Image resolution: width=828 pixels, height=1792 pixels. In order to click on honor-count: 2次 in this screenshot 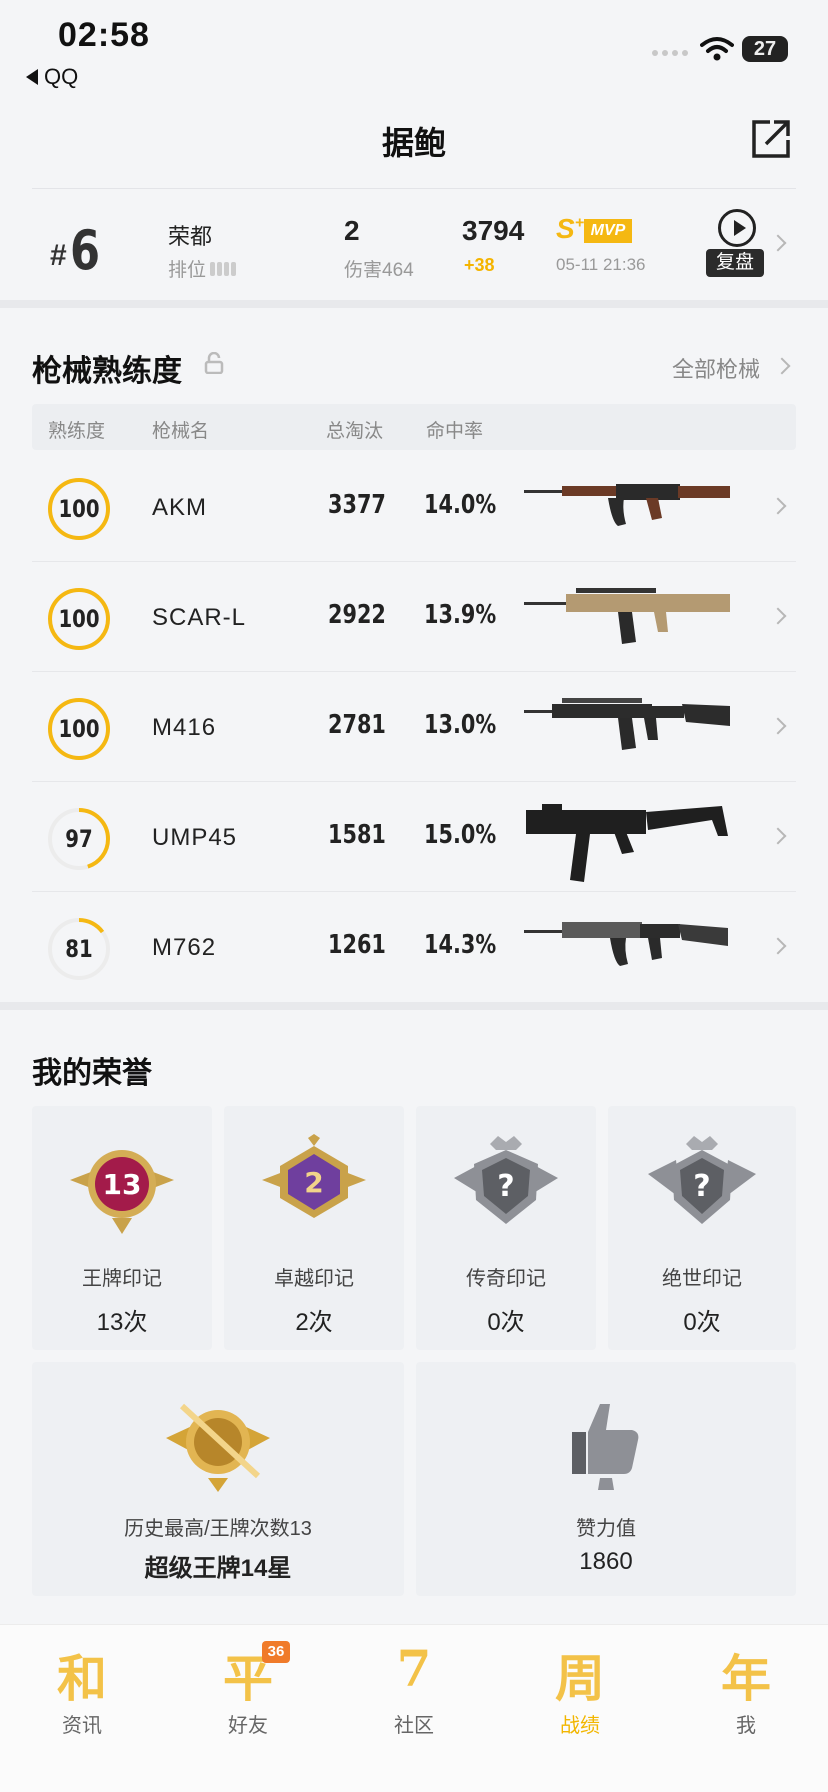, I will do `click(314, 1322)`.